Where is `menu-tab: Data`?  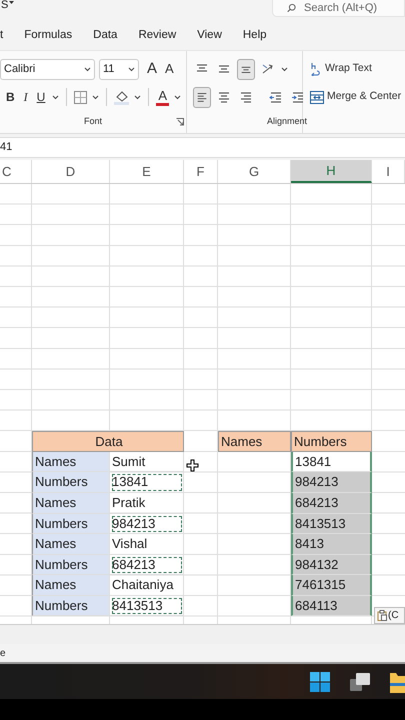 menu-tab: Data is located at coordinates (103, 36).